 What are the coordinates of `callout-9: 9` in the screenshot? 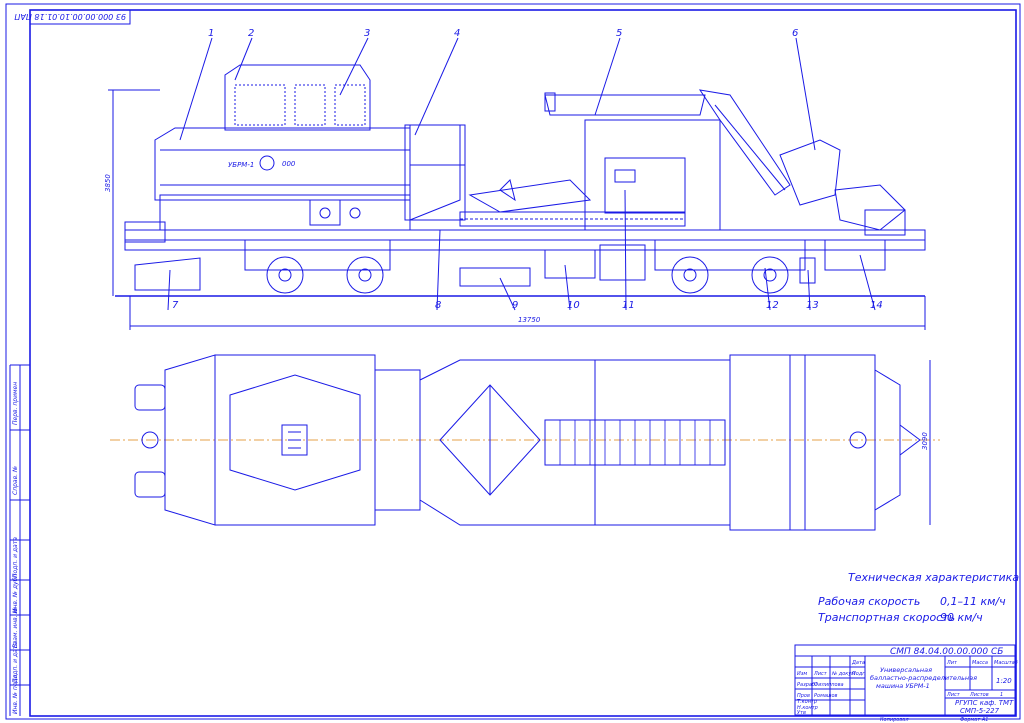 It's located at (515, 305).